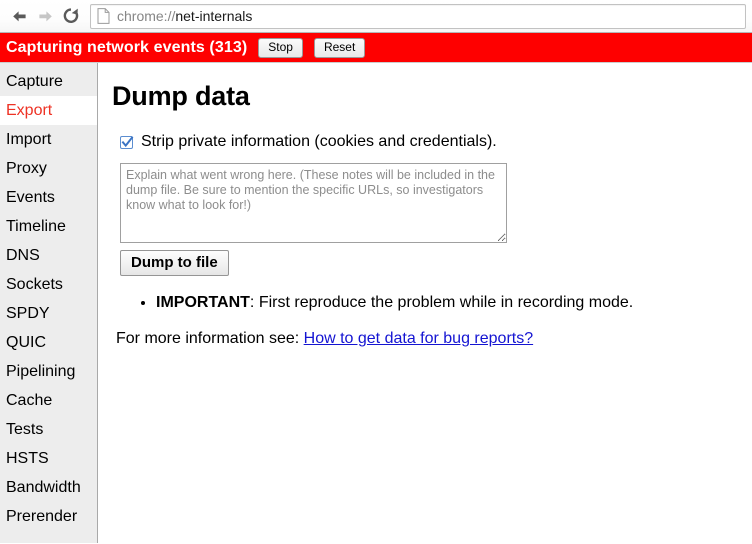 Image resolution: width=752 pixels, height=544 pixels. What do you see at coordinates (48, 168) in the screenshot?
I see `sidebar-item-proxy: Proxy` at bounding box center [48, 168].